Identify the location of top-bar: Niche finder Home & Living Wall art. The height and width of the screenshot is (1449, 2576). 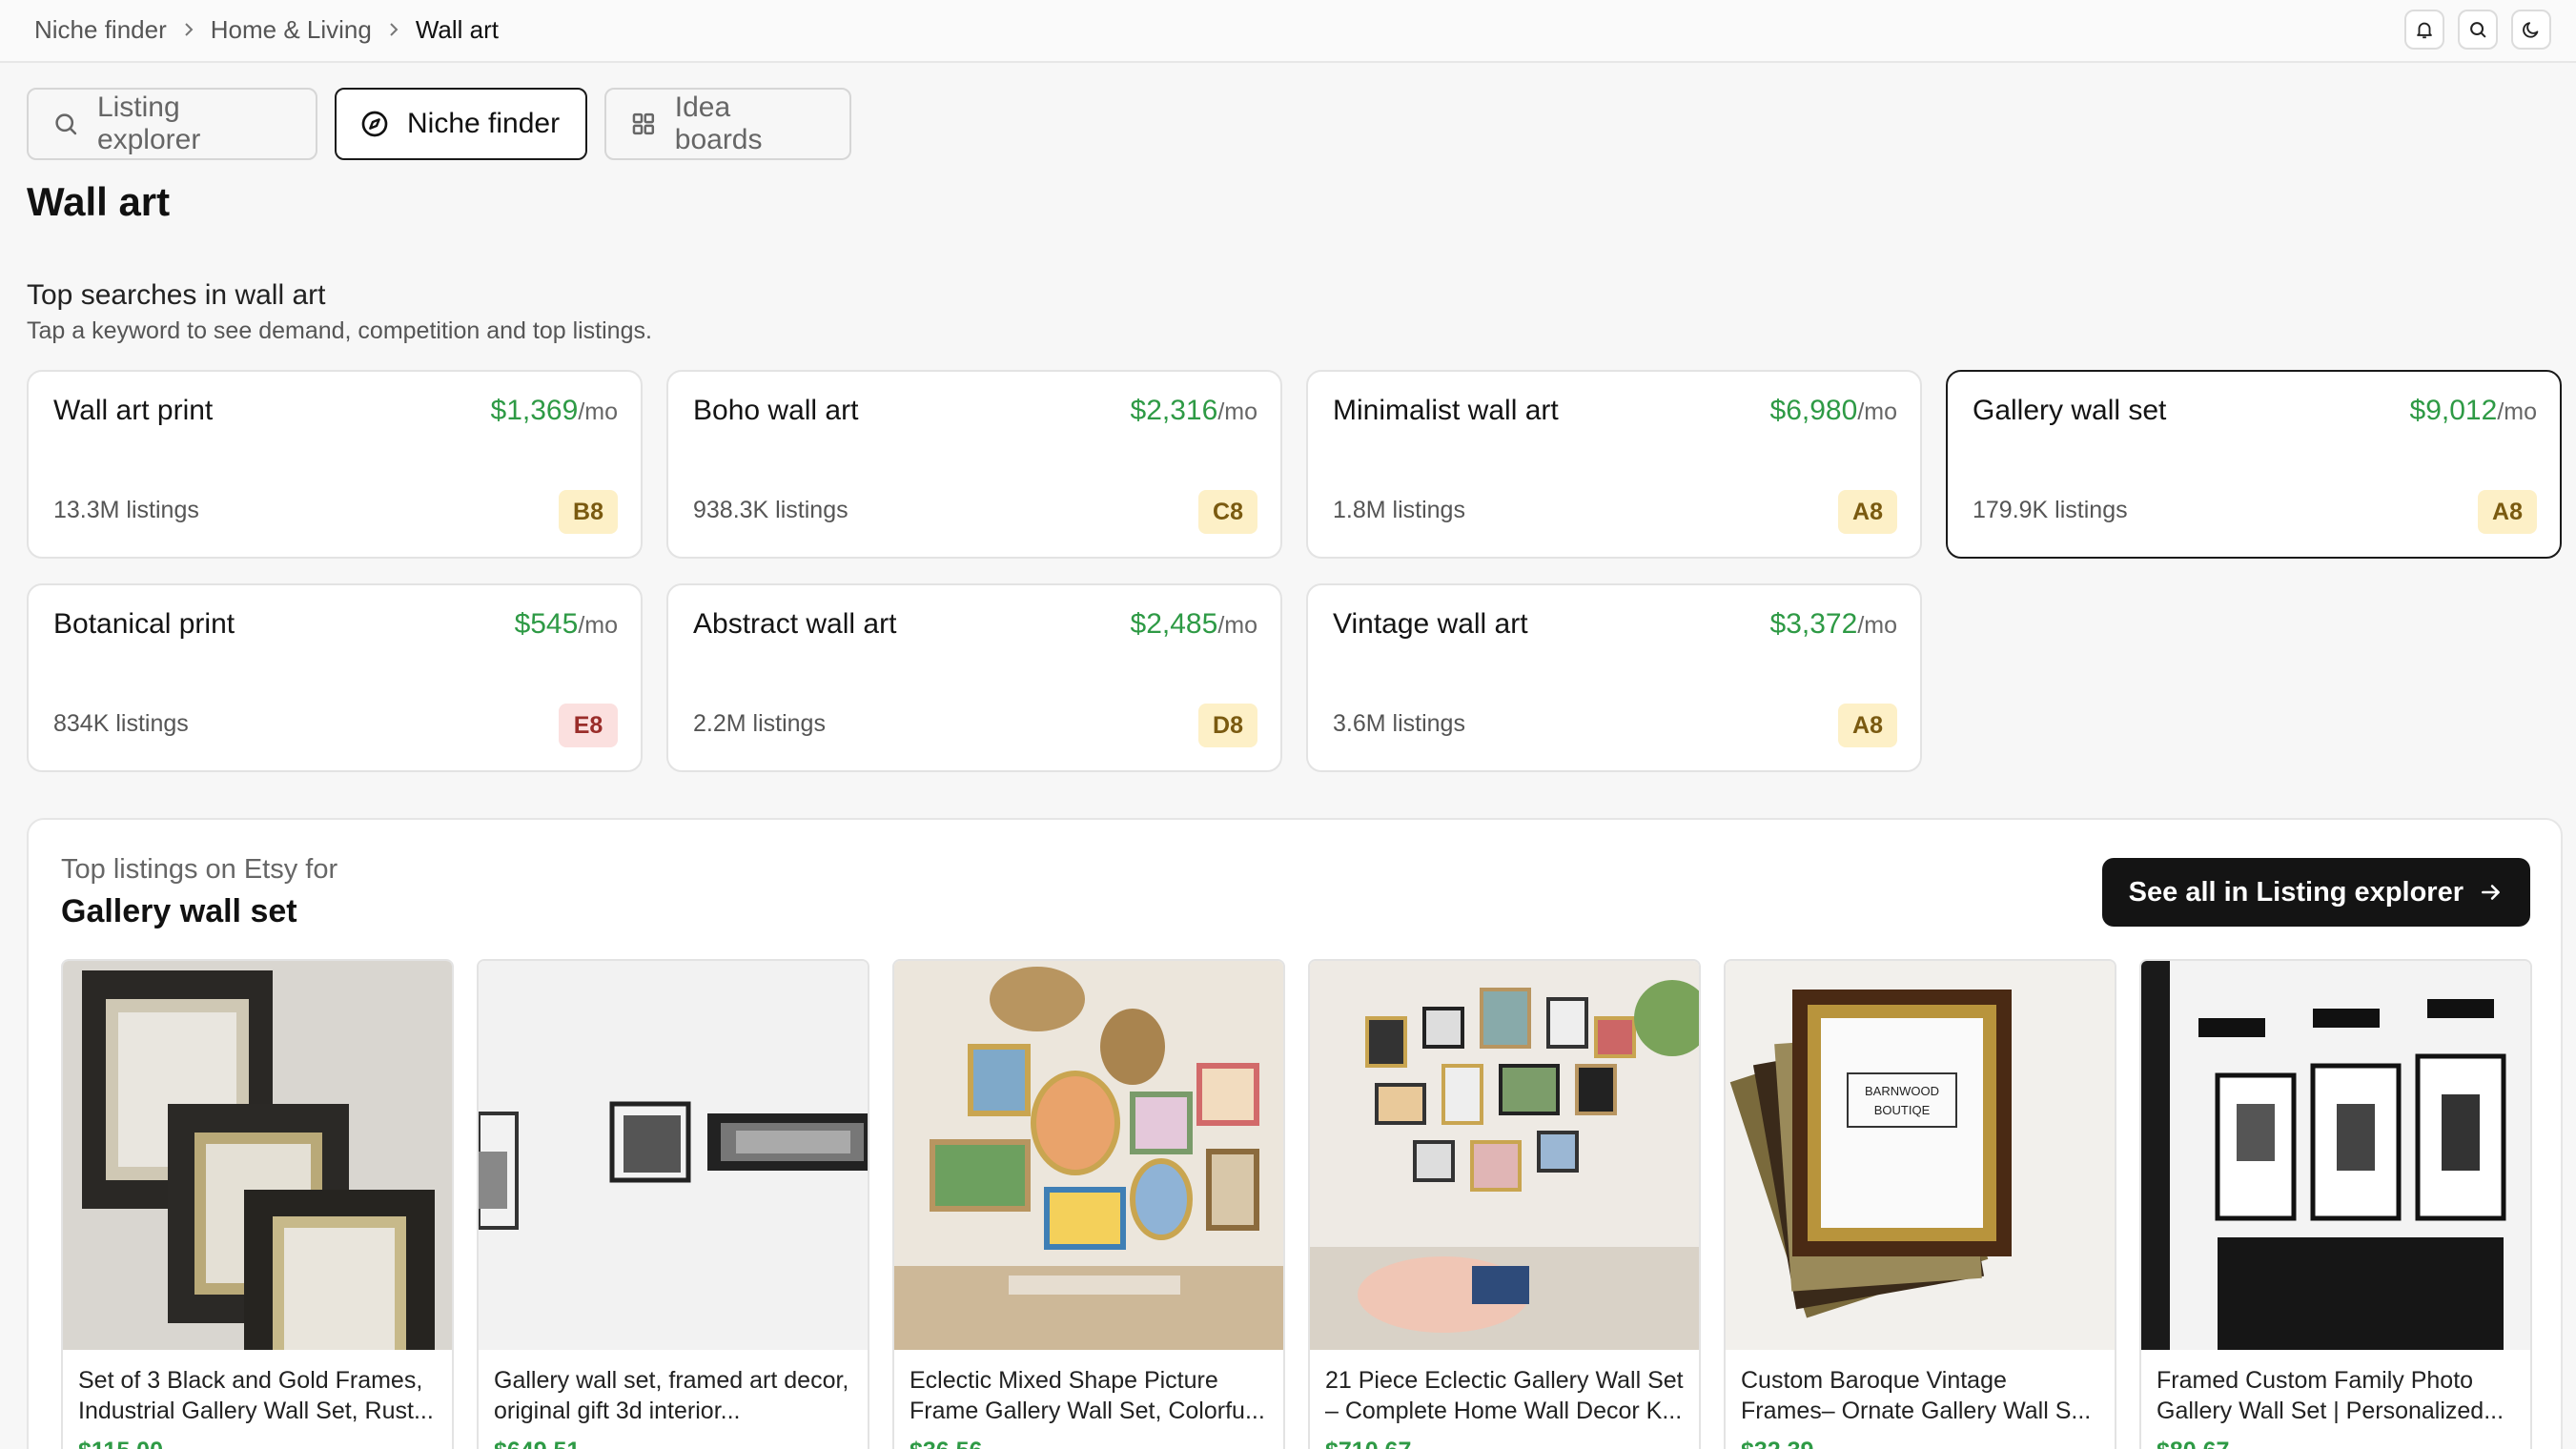
(1288, 31).